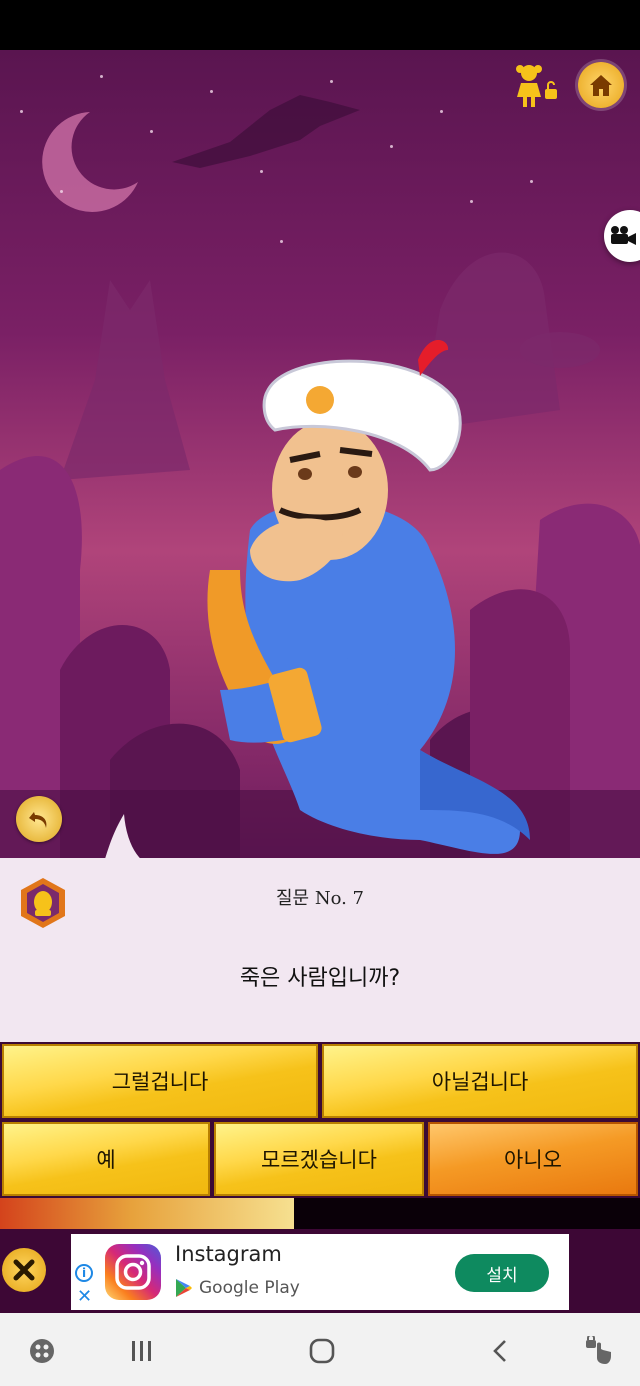  Describe the element at coordinates (319, 898) in the screenshot. I see `question-number: 질문 No. 7` at that location.